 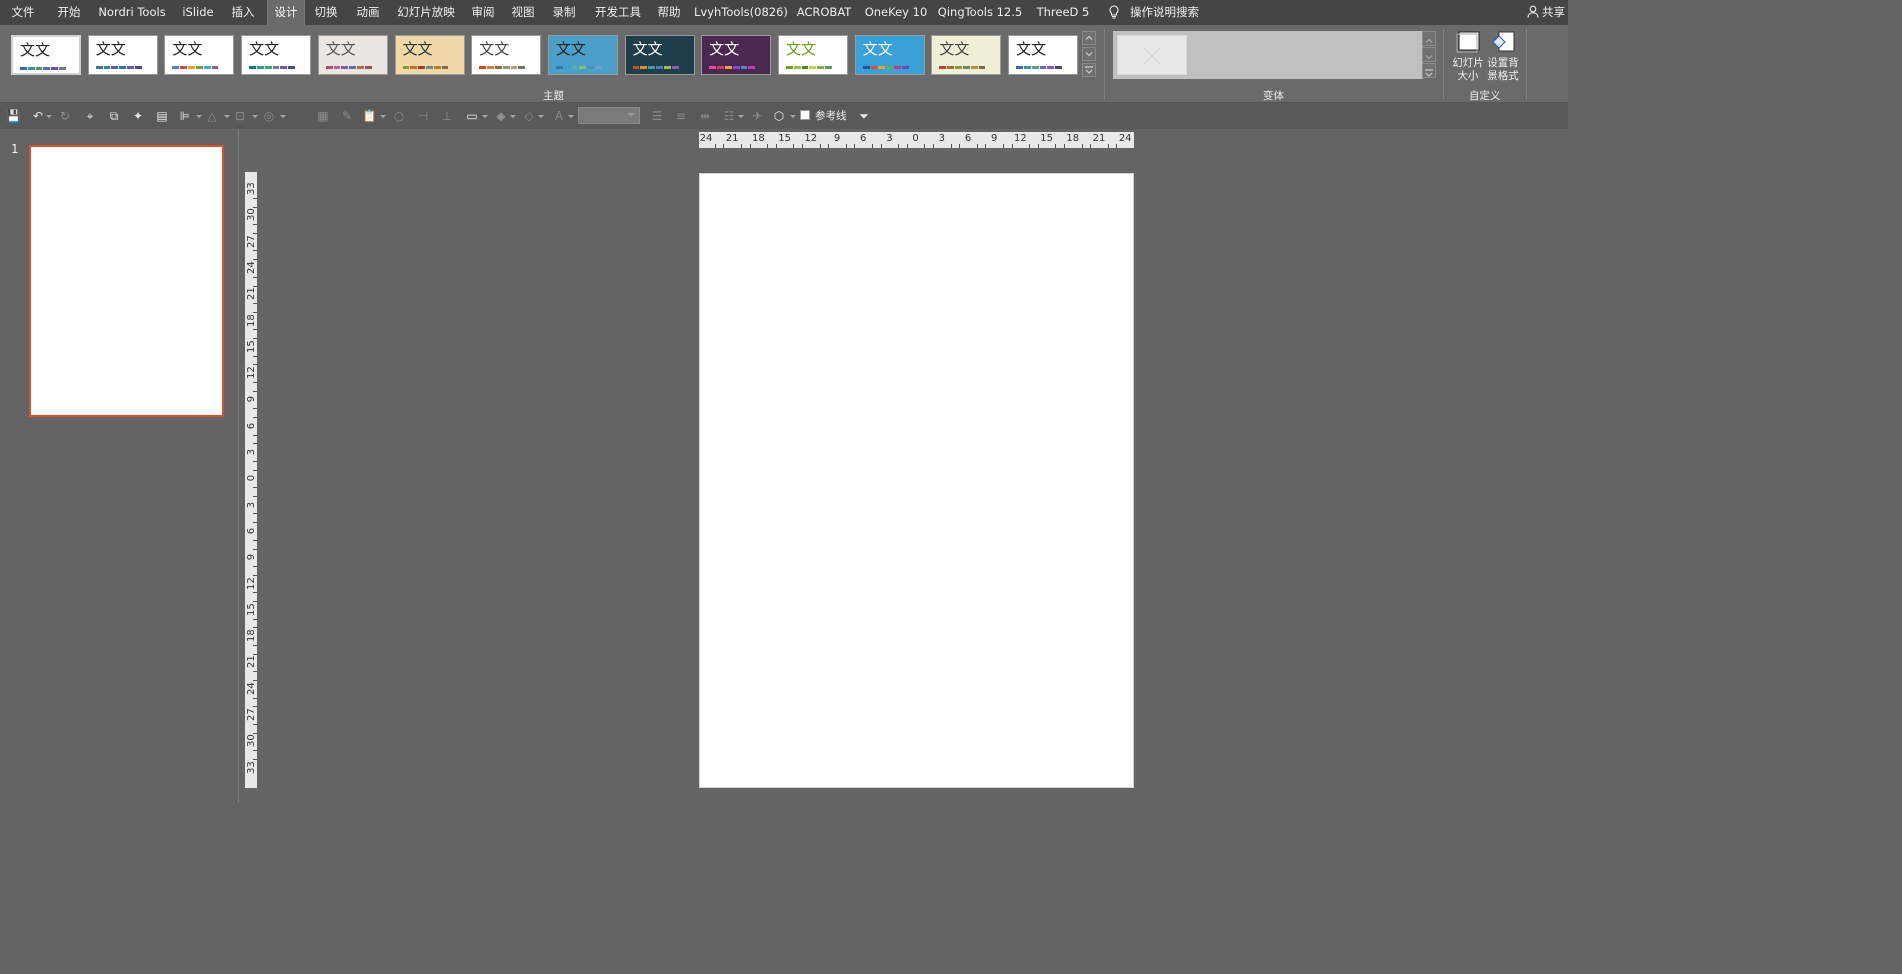 What do you see at coordinates (90, 116) in the screenshot?
I see `select-icon: ⌖` at bounding box center [90, 116].